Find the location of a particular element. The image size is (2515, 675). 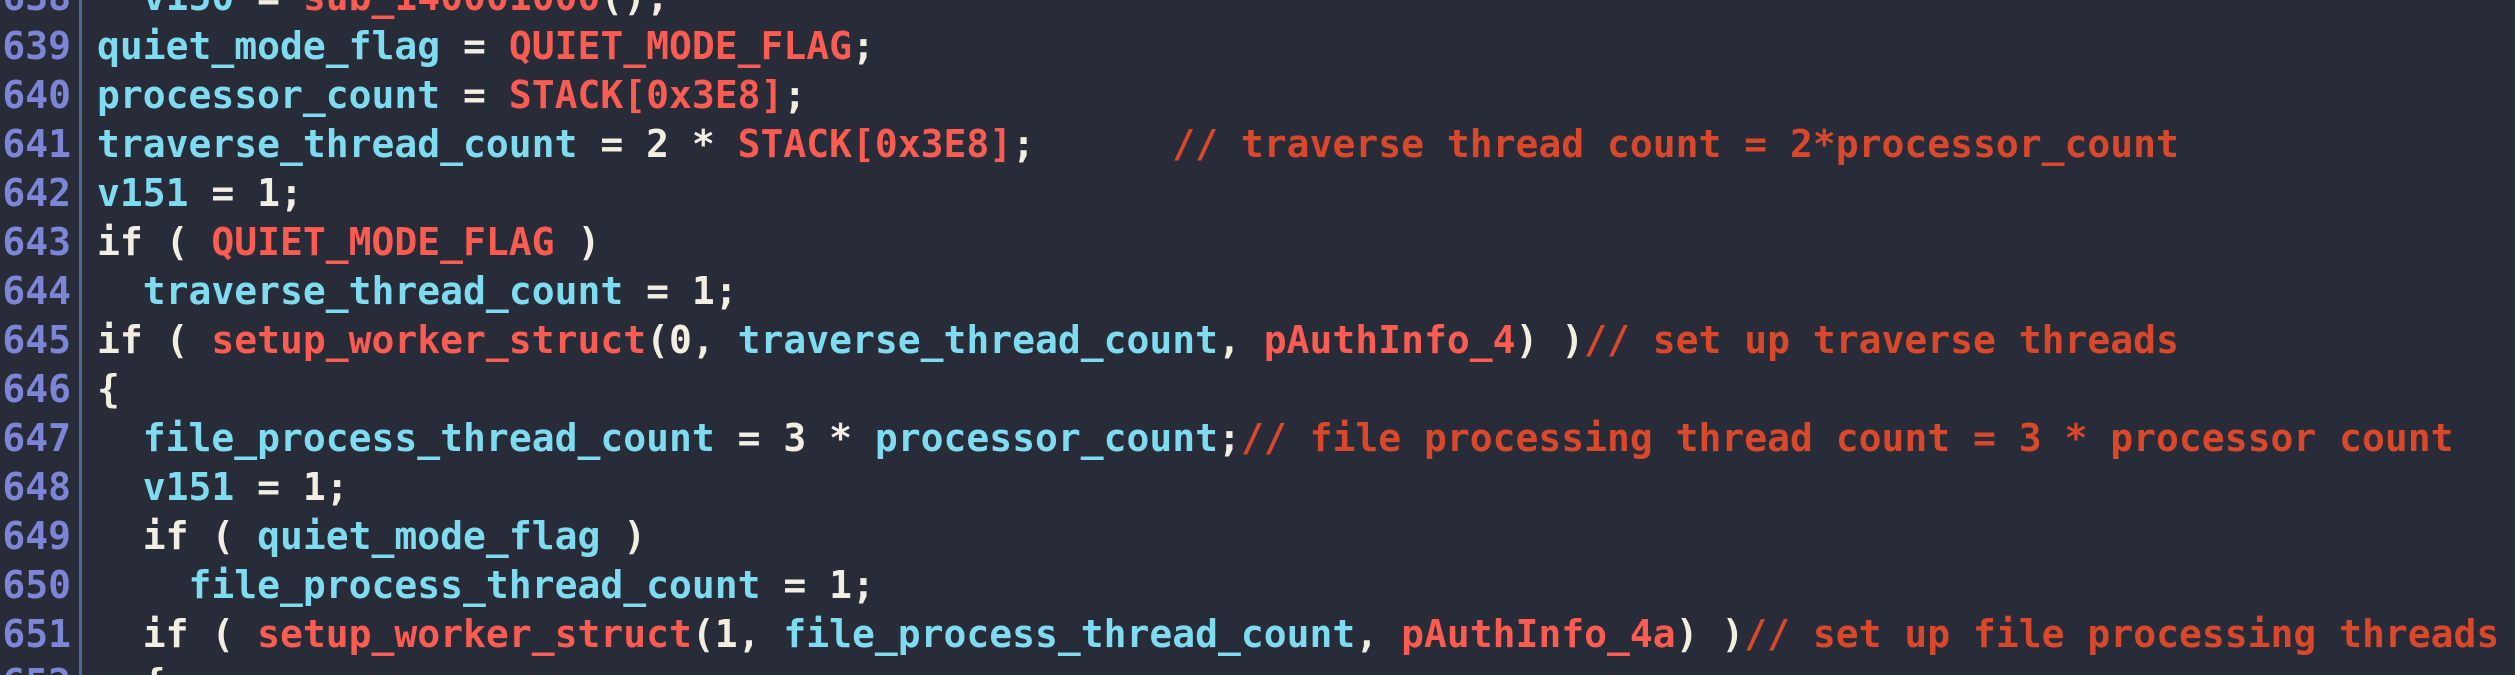

line-number: 645 is located at coordinates (36, 340).